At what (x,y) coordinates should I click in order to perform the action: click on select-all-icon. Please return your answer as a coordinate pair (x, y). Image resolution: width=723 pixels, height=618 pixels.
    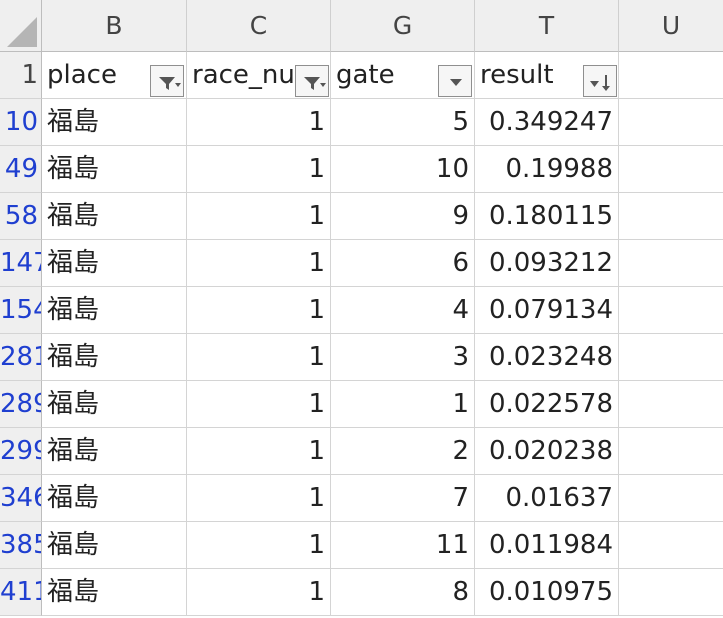
    Looking at the image, I should click on (22, 32).